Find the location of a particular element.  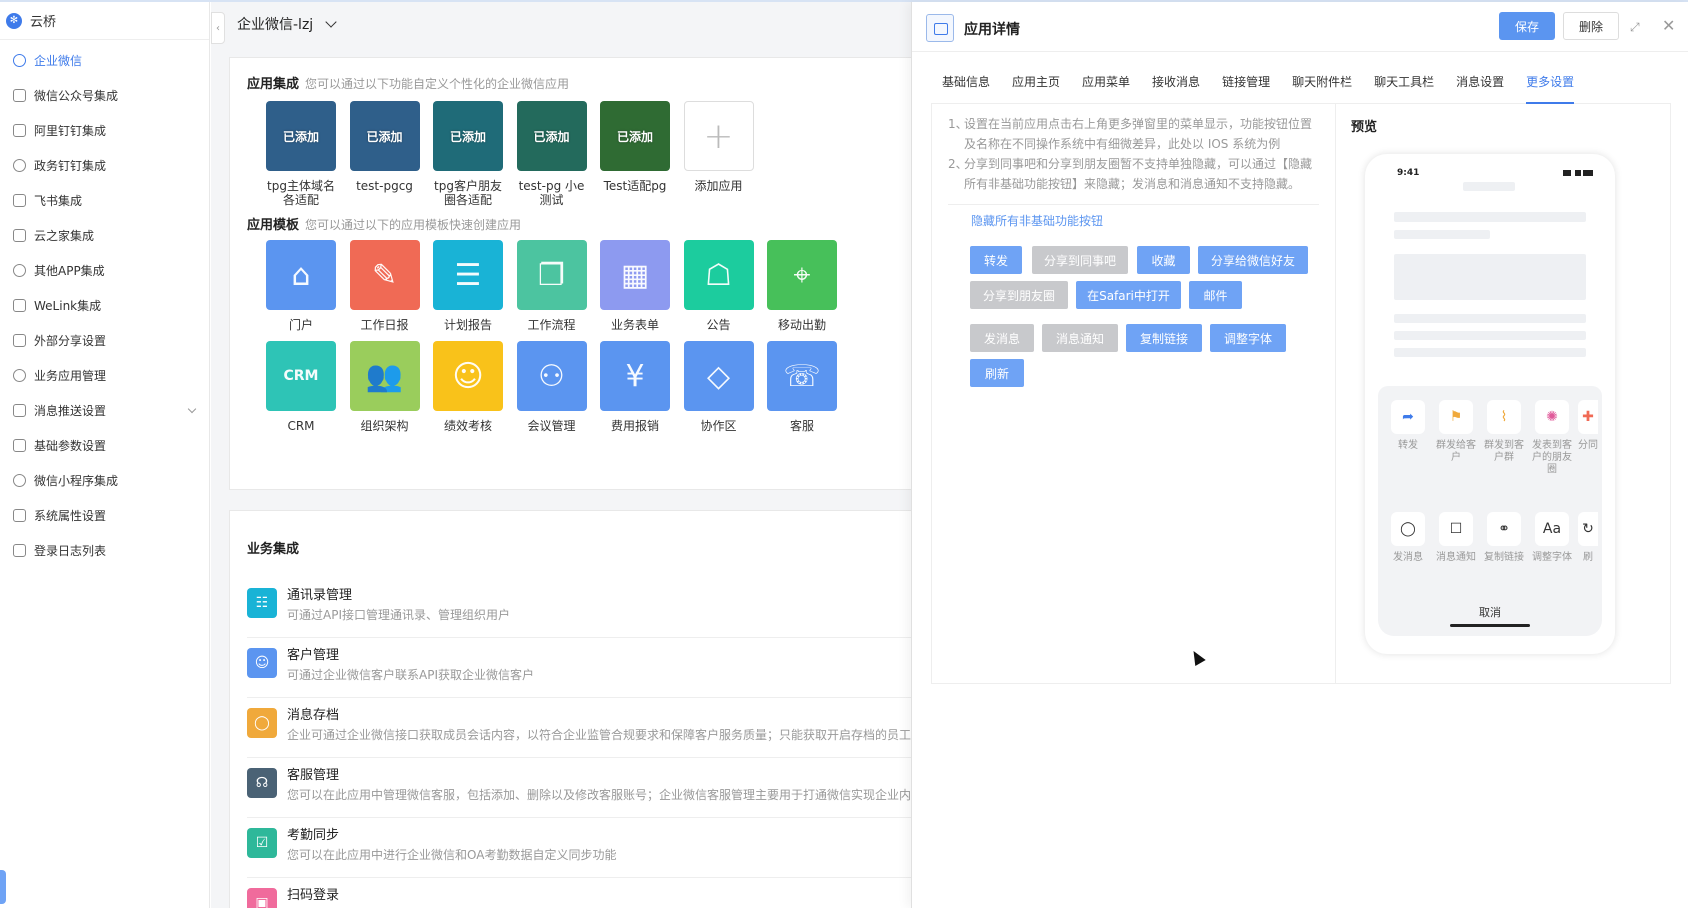

menu-button-tag: 在Safari中打开 is located at coordinates (1128, 295).